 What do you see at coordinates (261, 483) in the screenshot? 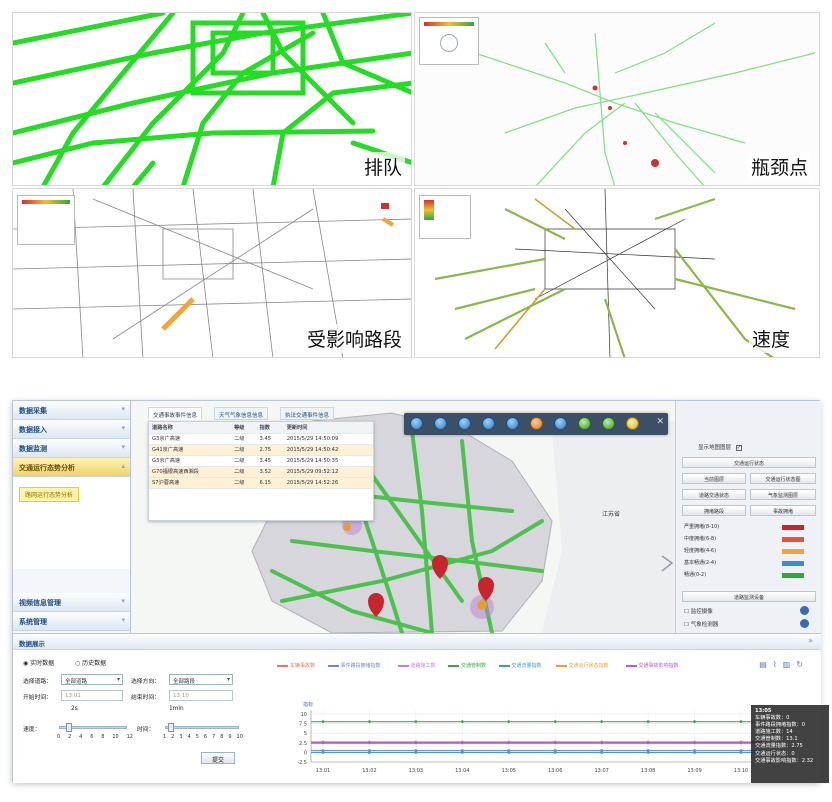
I see `table-row: S7沪蓉高速 二级 6.15 2015/5/29 14:52:26` at bounding box center [261, 483].